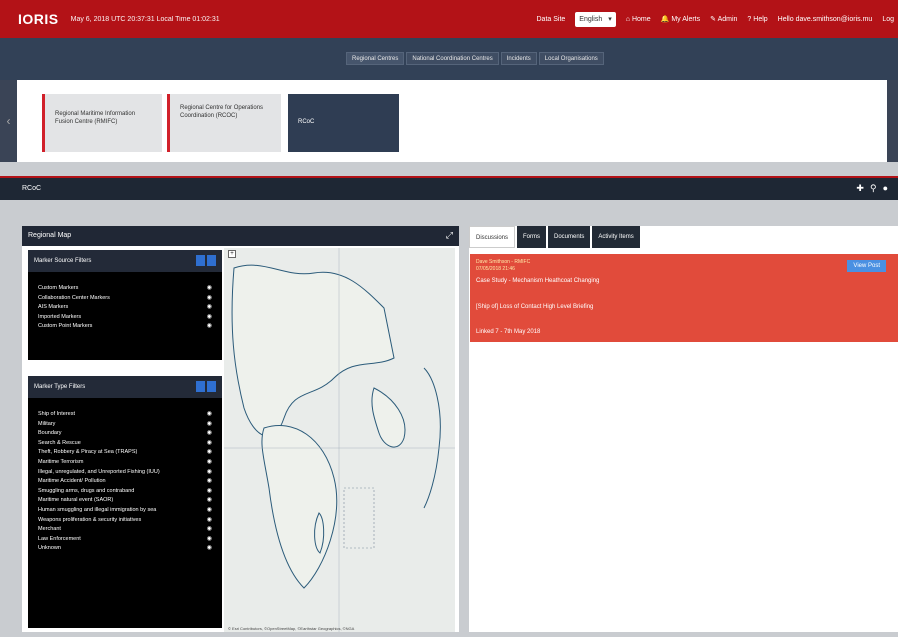 The width and height of the screenshot is (898, 637). I want to click on post-link: Linked 7 - 7th May 2018, so click(508, 332).